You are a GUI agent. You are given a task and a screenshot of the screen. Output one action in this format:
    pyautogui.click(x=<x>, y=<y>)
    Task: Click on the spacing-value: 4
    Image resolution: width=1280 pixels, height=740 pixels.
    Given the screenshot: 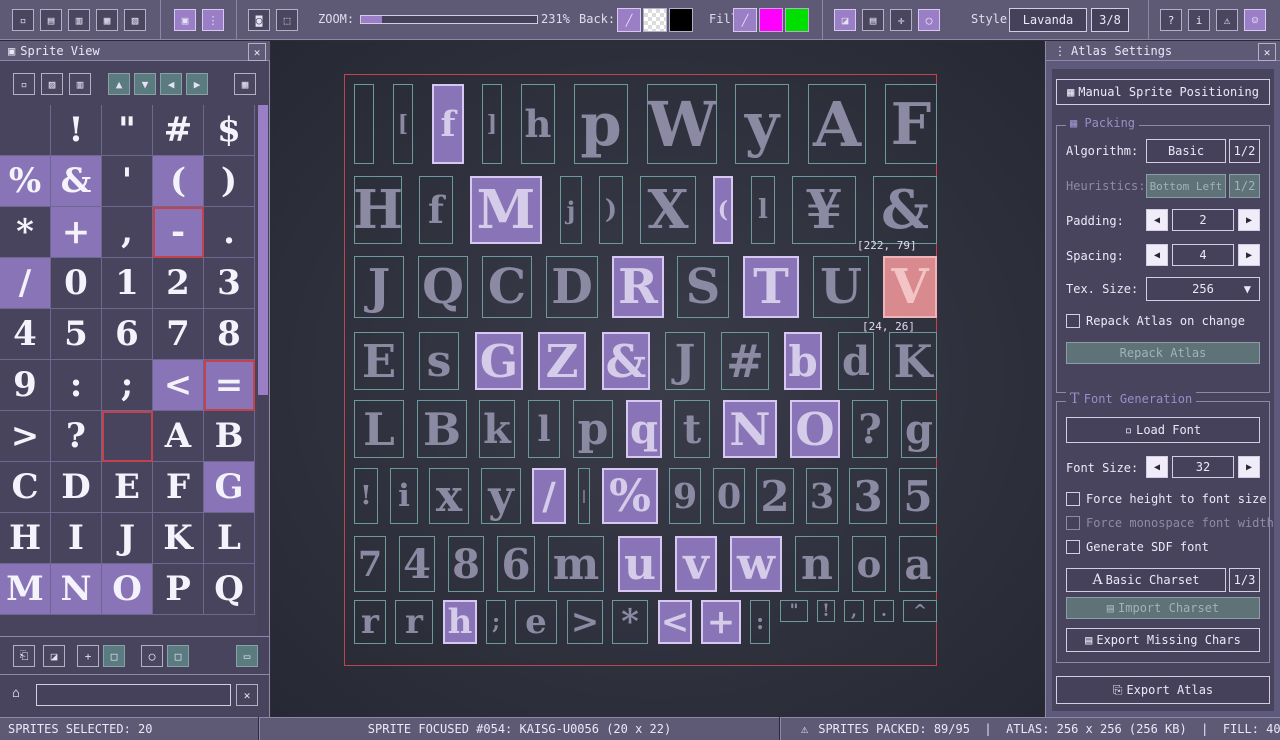 What is the action you would take?
    pyautogui.click(x=1203, y=255)
    